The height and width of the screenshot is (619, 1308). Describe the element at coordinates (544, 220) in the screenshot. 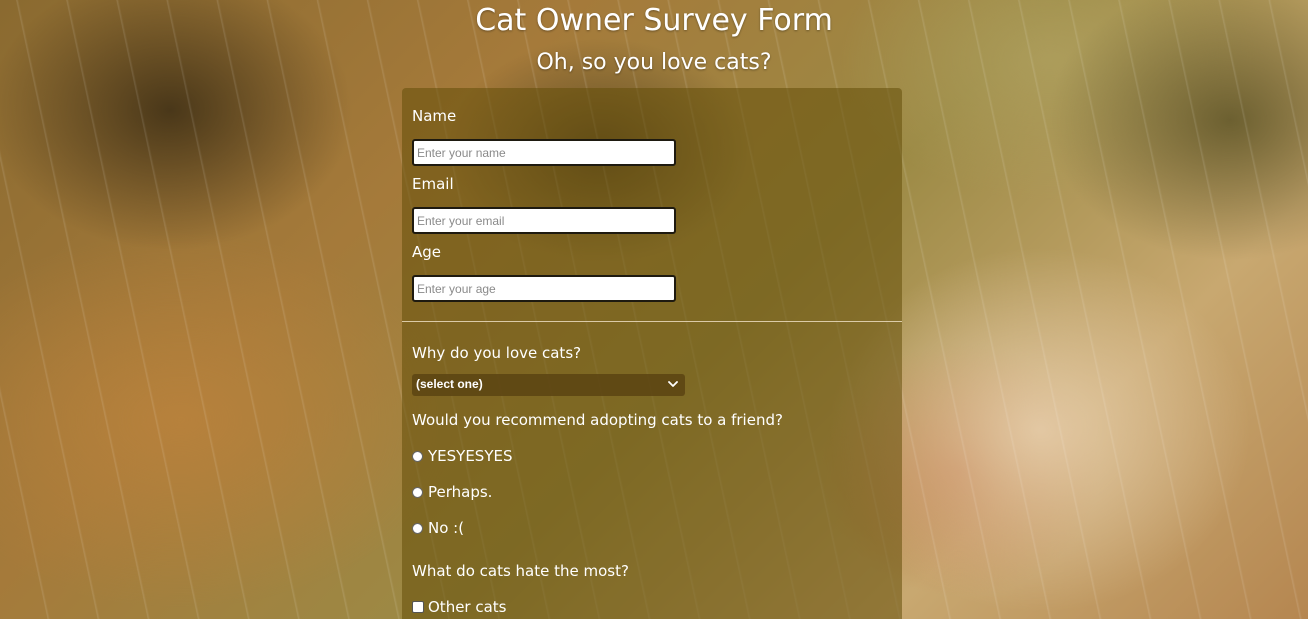

I see `email-input` at that location.